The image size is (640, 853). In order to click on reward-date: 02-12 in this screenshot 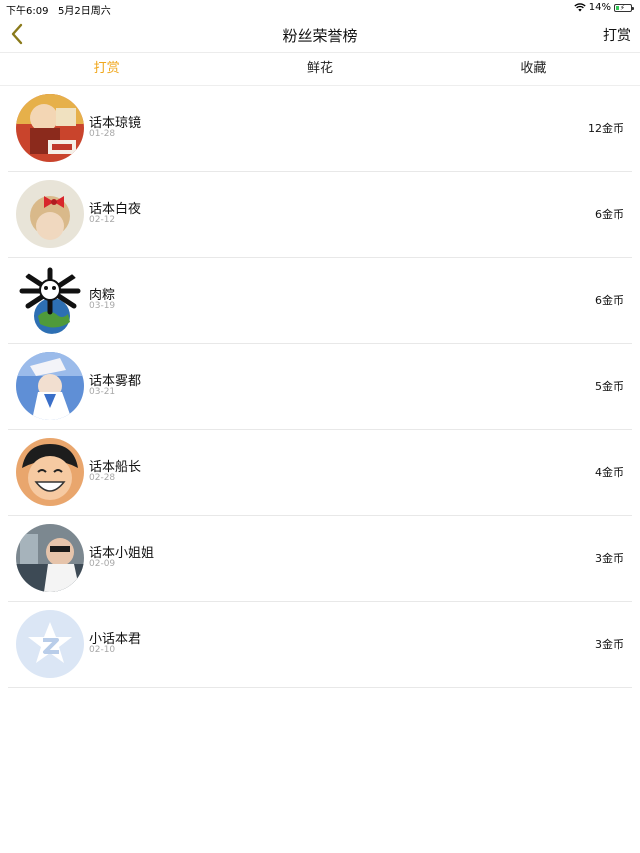, I will do `click(102, 220)`.